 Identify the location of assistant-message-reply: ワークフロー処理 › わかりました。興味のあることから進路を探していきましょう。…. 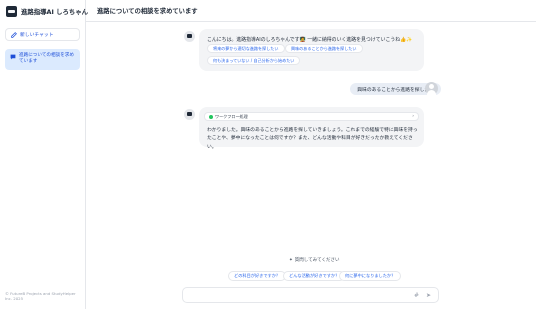
(311, 128).